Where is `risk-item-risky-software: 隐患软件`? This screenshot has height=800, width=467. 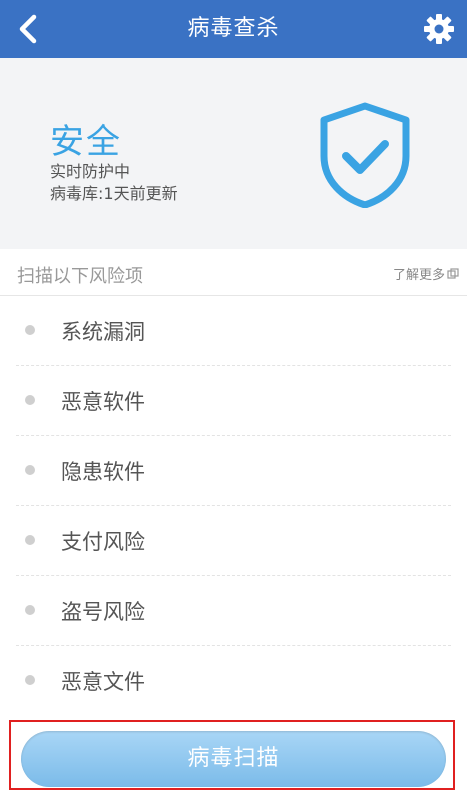
risk-item-risky-software: 隐患软件 is located at coordinates (233, 471).